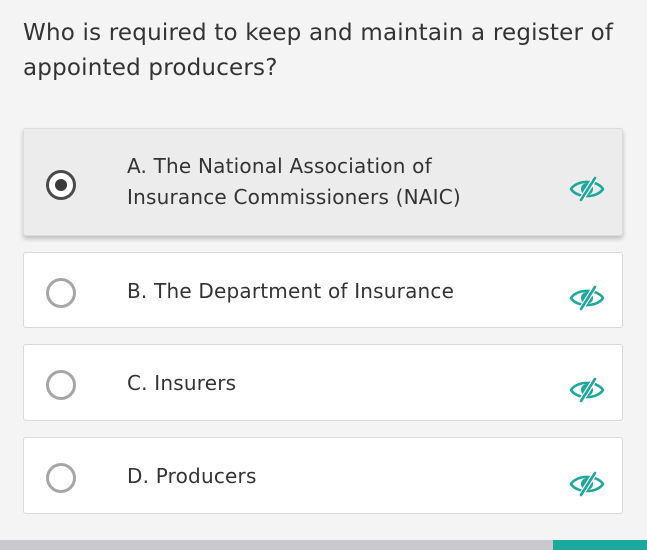  What do you see at coordinates (291, 291) in the screenshot?
I see `option-label: B. The Department of Insurance` at bounding box center [291, 291].